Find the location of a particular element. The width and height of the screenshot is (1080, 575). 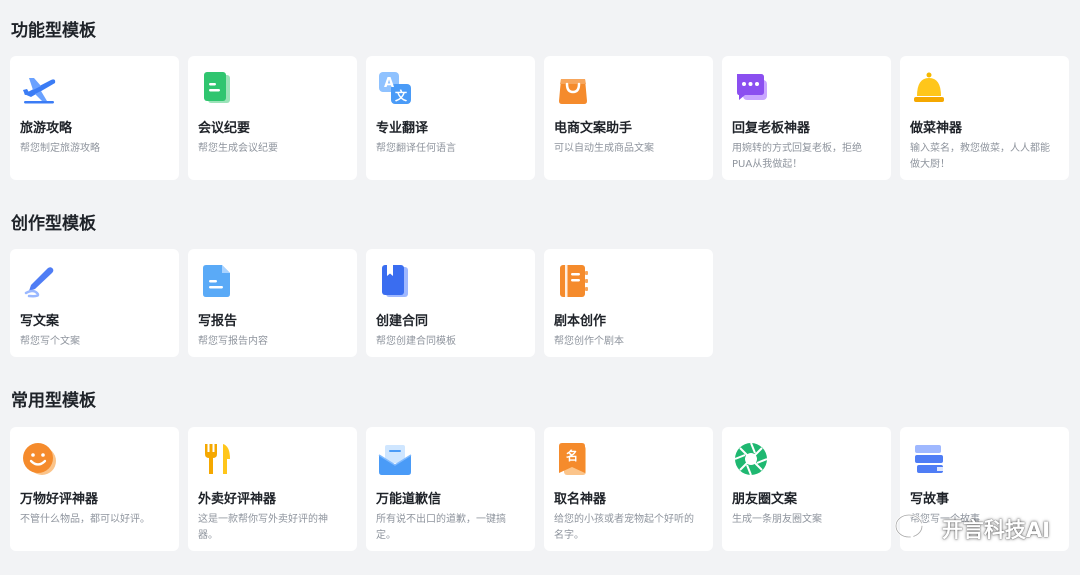

card-desc: 用婉转的方式回复老板，拒绝PUA从我做起！ is located at coordinates (797, 156).